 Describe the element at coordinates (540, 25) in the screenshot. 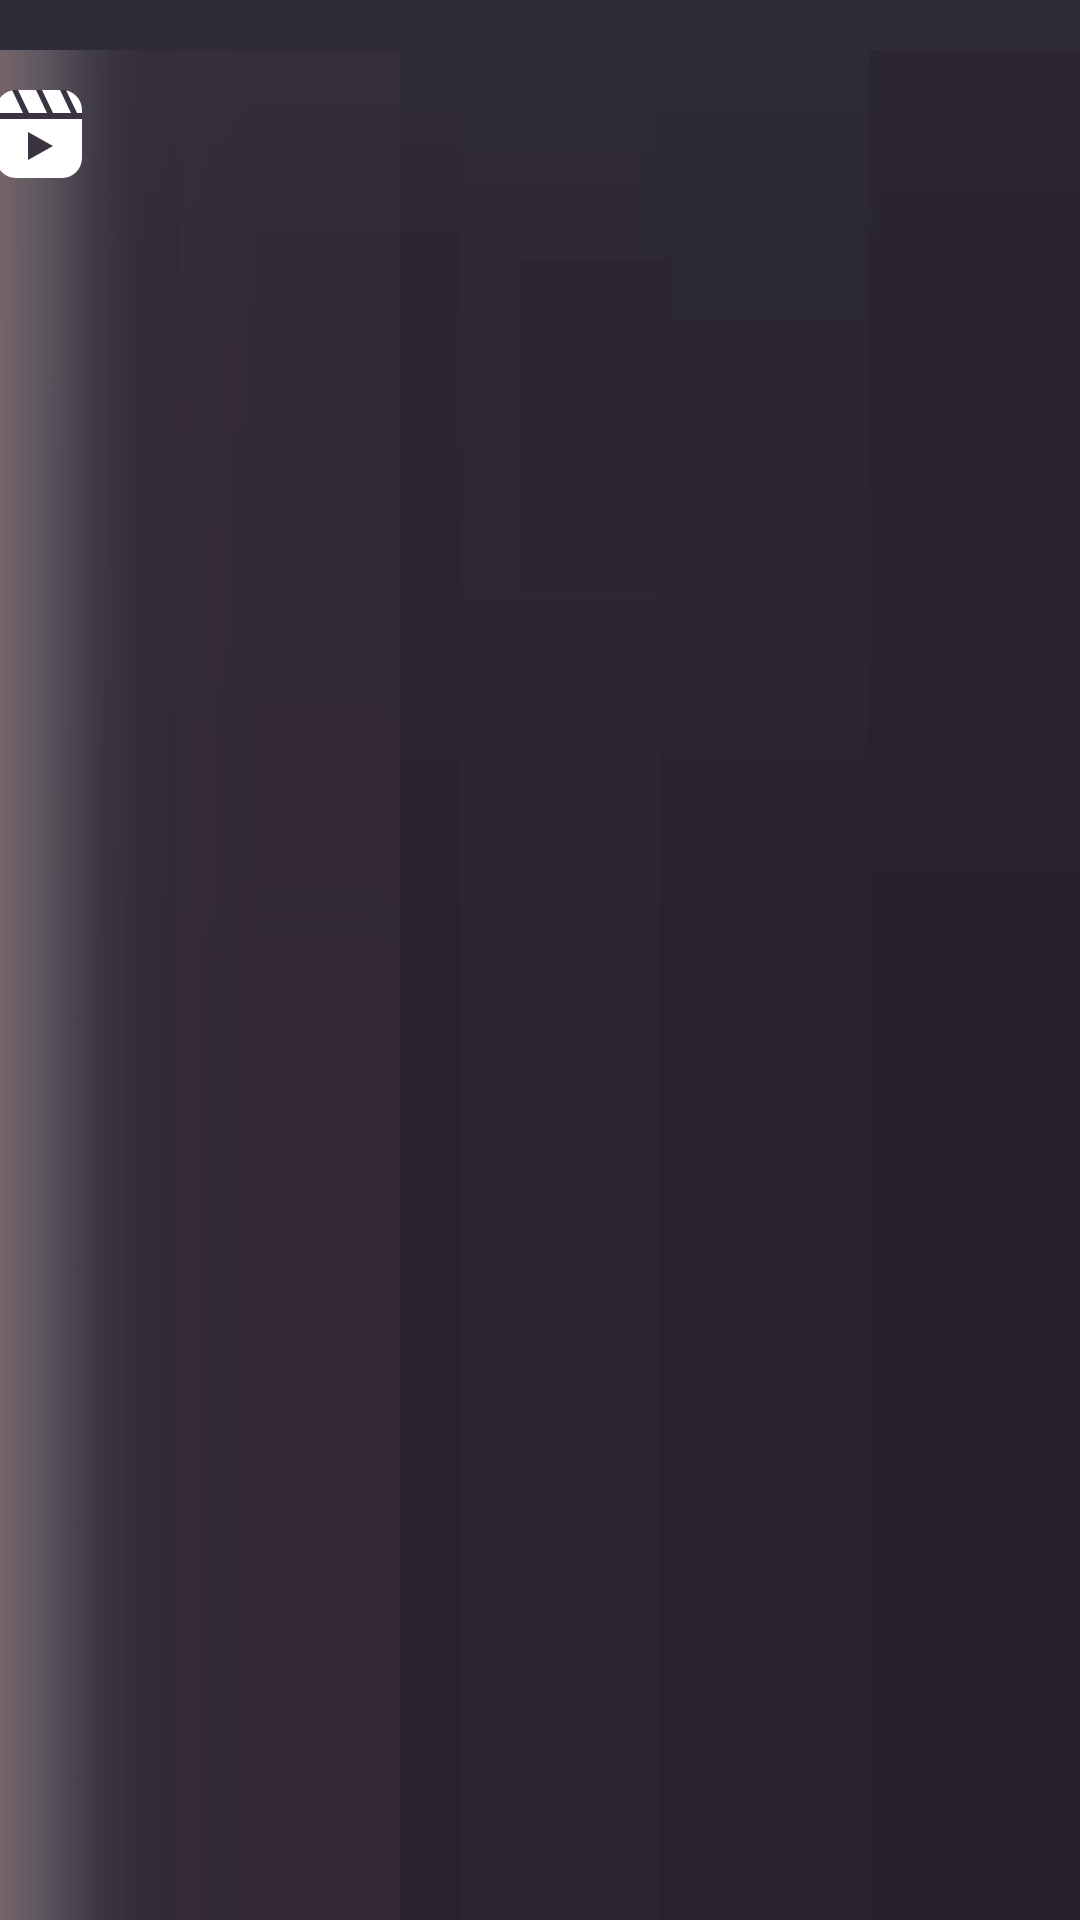

I see `top-bar` at that location.